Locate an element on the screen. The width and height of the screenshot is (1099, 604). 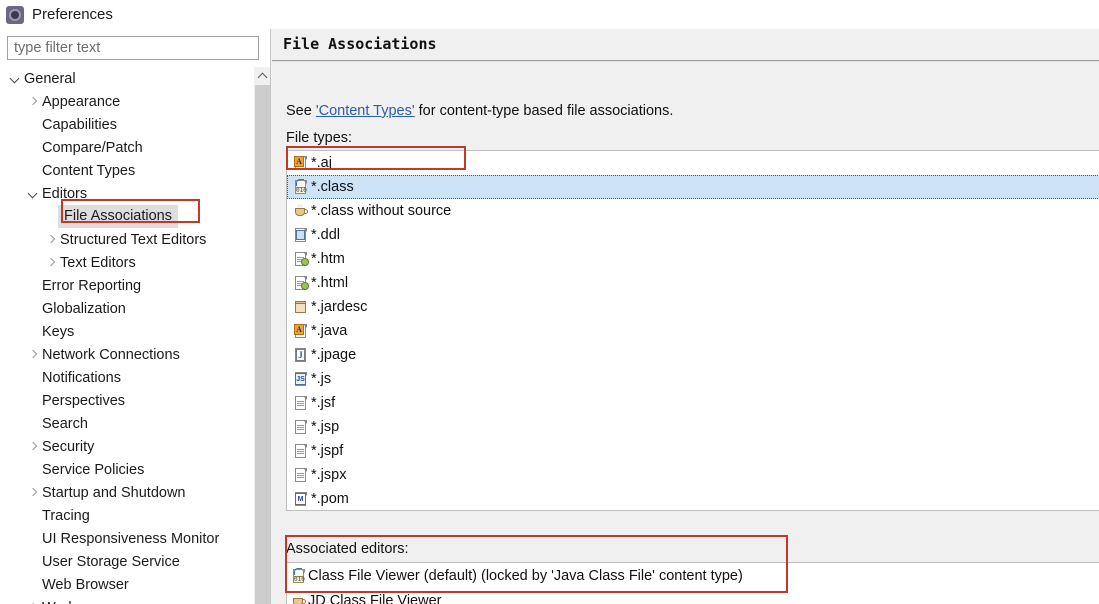
sidebar-item-ui-responsiveness-monitor: UI Responsiveness Monitor is located at coordinates (122, 538).